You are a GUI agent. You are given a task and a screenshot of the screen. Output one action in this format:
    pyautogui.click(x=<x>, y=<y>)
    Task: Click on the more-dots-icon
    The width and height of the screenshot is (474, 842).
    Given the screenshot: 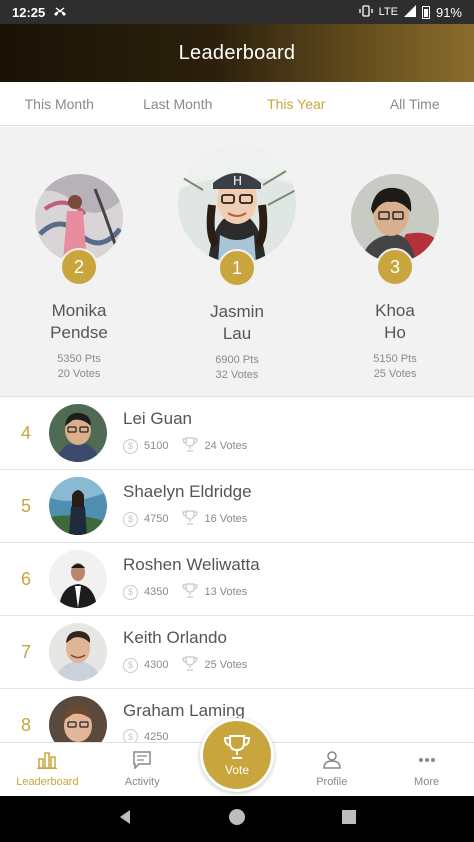 What is the action you would take?
    pyautogui.click(x=427, y=763)
    